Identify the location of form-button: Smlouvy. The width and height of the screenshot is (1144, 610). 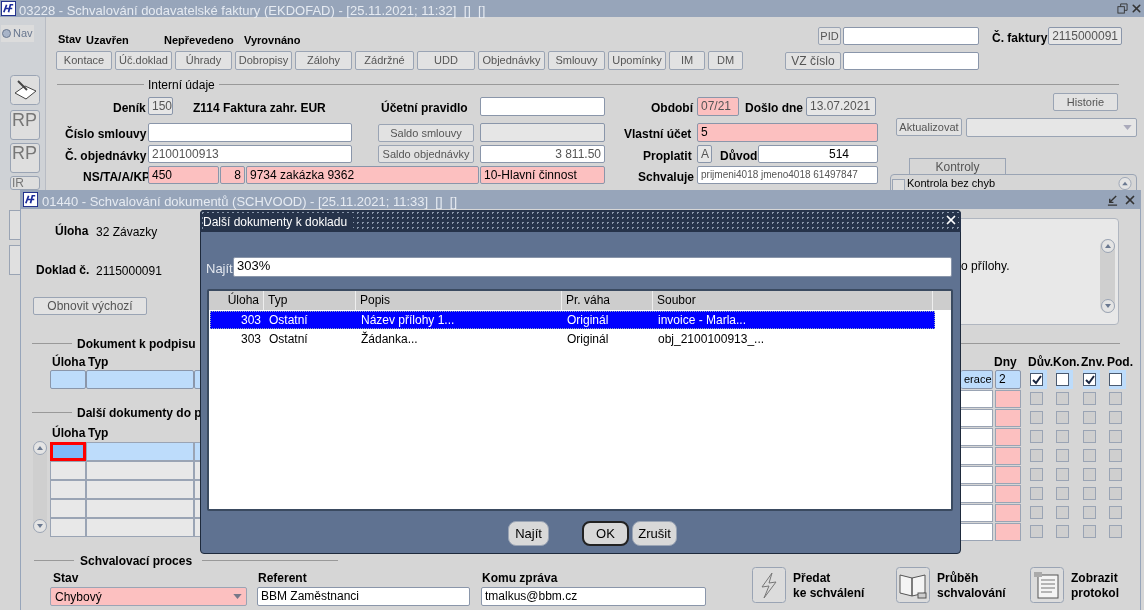
(576, 60).